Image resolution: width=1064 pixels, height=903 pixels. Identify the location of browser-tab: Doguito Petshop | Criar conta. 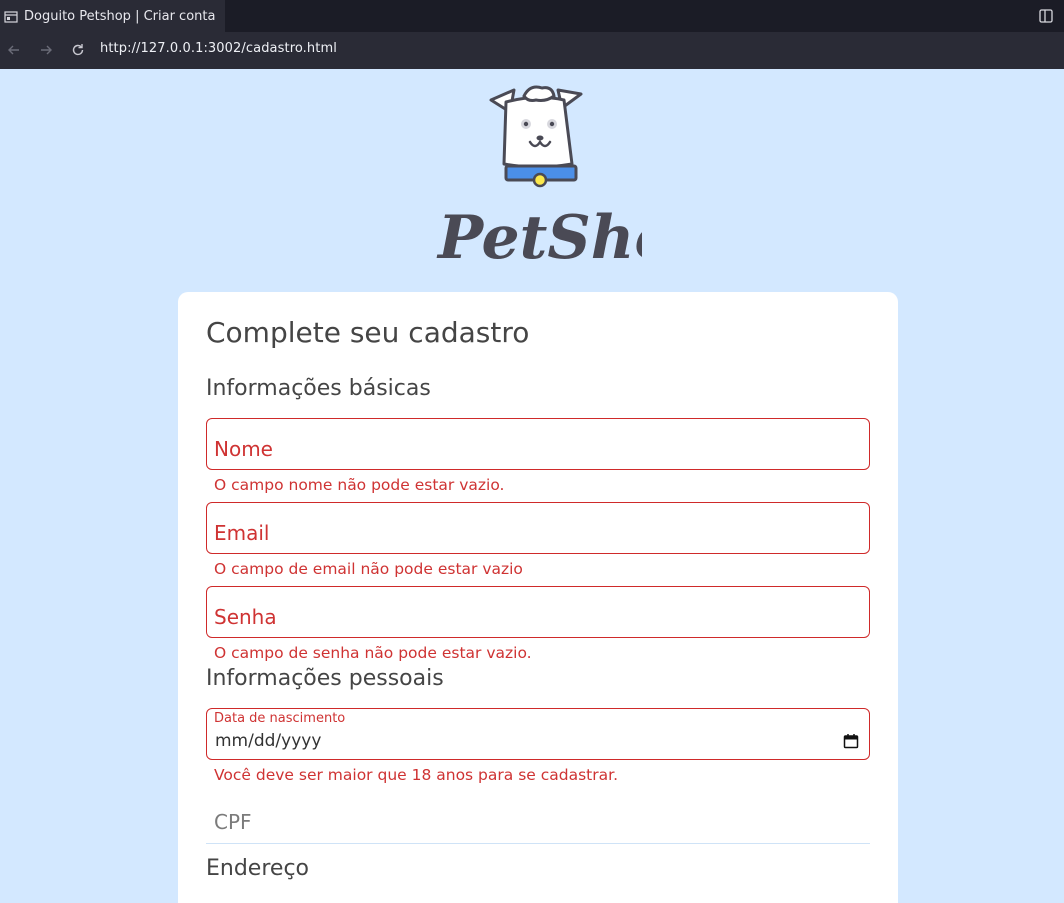
(112, 16).